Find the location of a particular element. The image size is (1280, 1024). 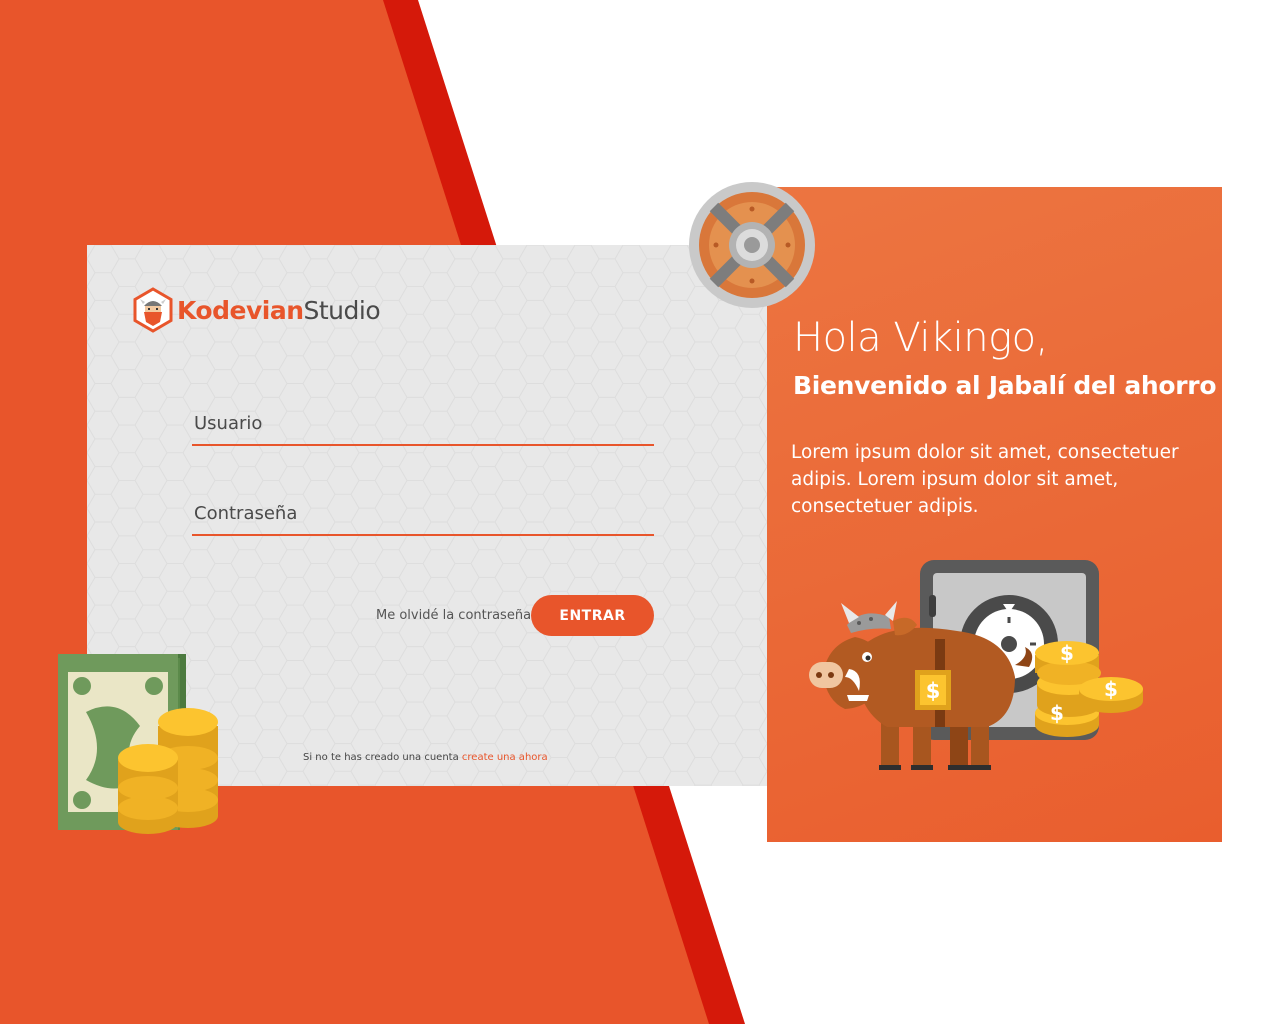

coin-stacks-icon: $ $ $ is located at coordinates (1089, 689).